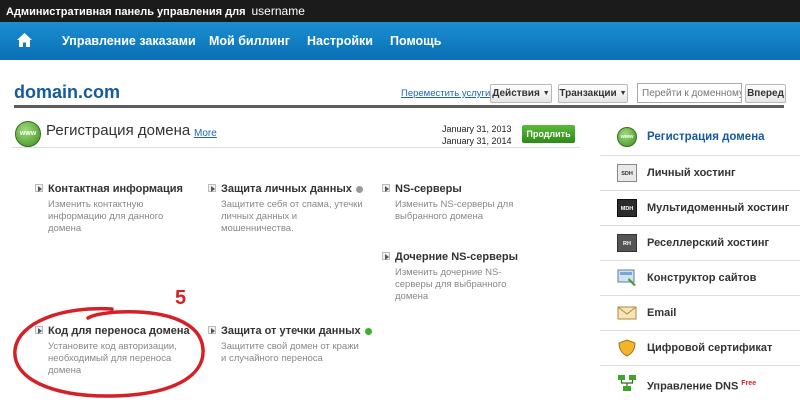  I want to click on go-button: Вперед, so click(765, 93).